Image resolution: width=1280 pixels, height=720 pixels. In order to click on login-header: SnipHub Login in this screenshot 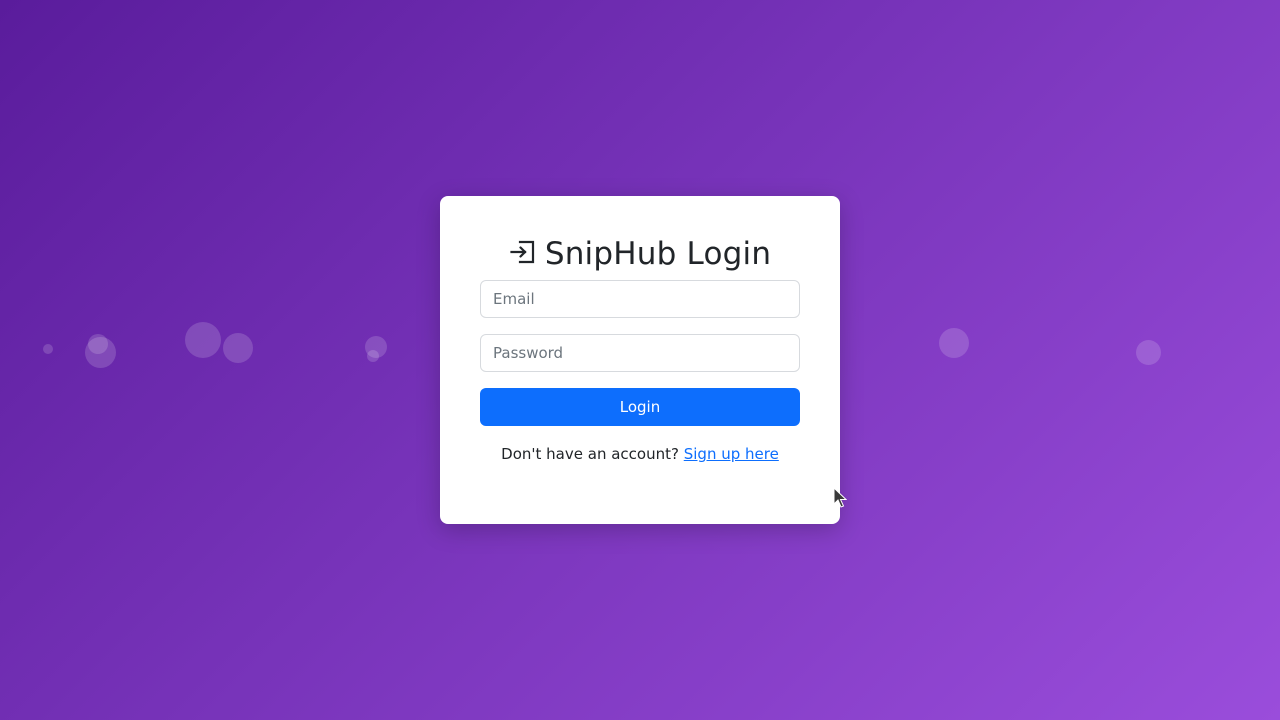, I will do `click(640, 254)`.